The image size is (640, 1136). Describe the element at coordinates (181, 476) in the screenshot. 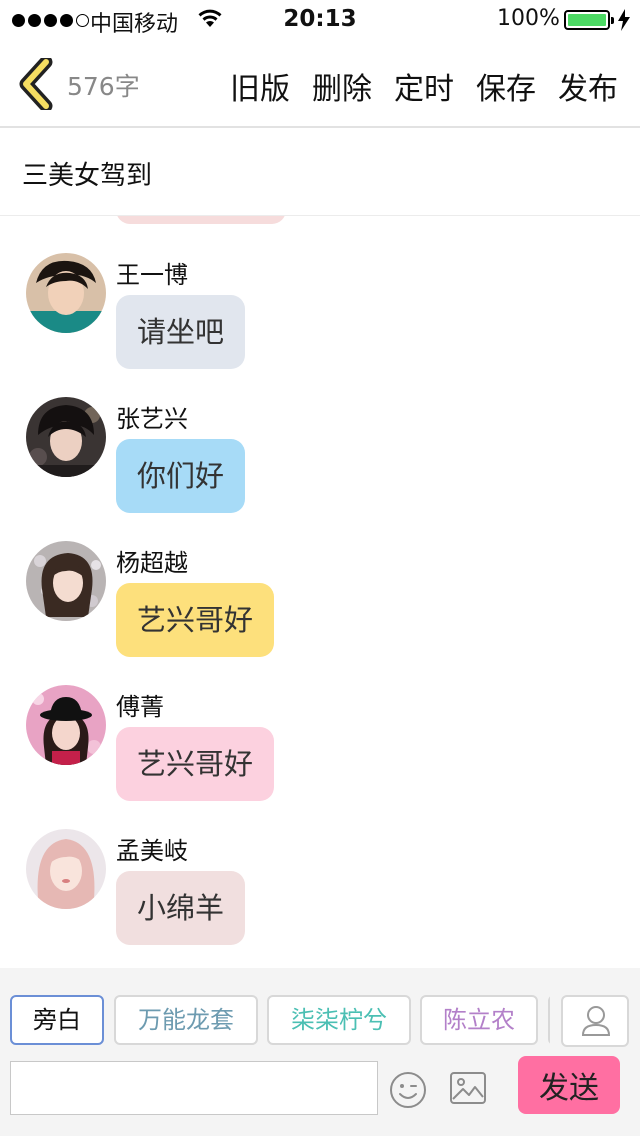

I see `message-bubble: 你们好` at that location.